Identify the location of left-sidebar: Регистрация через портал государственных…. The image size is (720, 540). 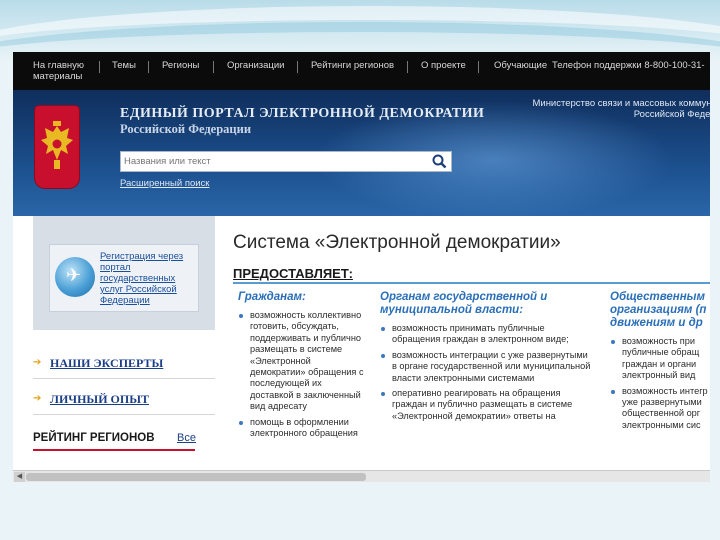
(124, 349).